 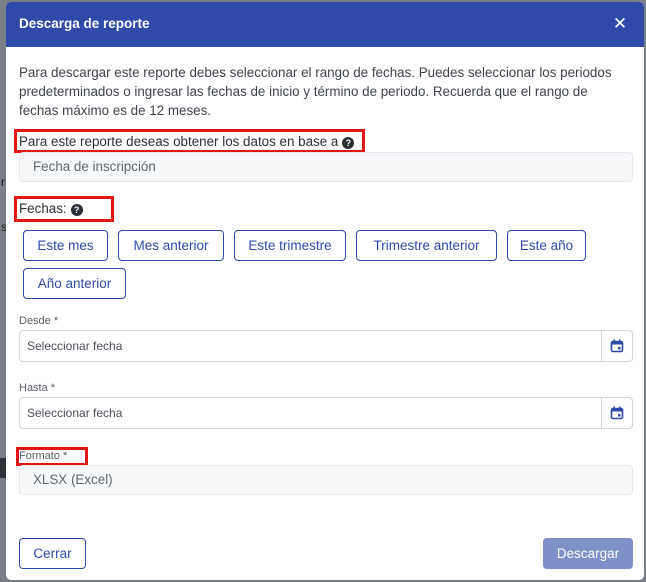 I want to click on modal-header: Descarga de reporte ✕, so click(x=325, y=24).